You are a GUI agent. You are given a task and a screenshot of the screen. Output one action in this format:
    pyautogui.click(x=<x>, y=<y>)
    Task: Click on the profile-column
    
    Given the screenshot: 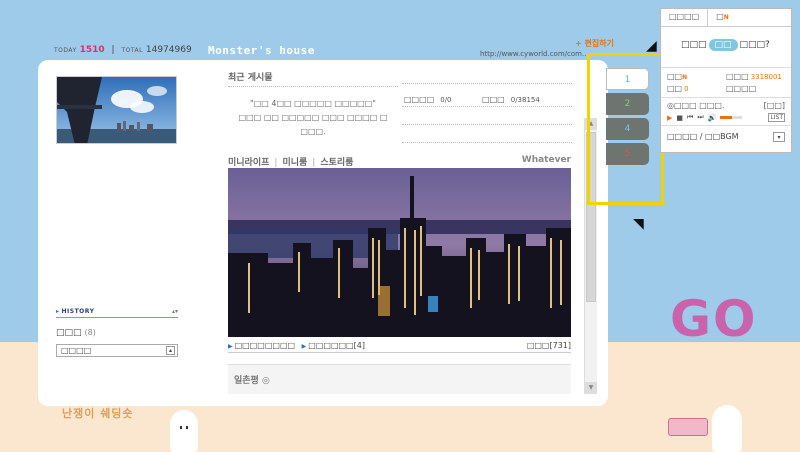 What is the action you would take?
    pyautogui.click(x=118, y=110)
    